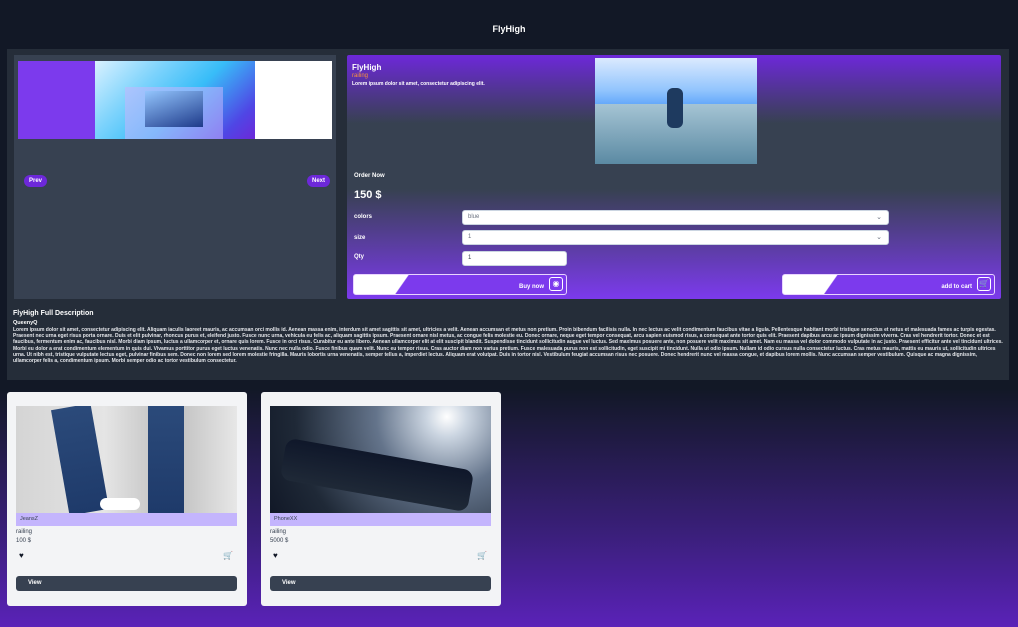 This screenshot has width=1018, height=627. What do you see at coordinates (53, 313) in the screenshot?
I see `full-description-title: FlyHigh Full Description` at bounding box center [53, 313].